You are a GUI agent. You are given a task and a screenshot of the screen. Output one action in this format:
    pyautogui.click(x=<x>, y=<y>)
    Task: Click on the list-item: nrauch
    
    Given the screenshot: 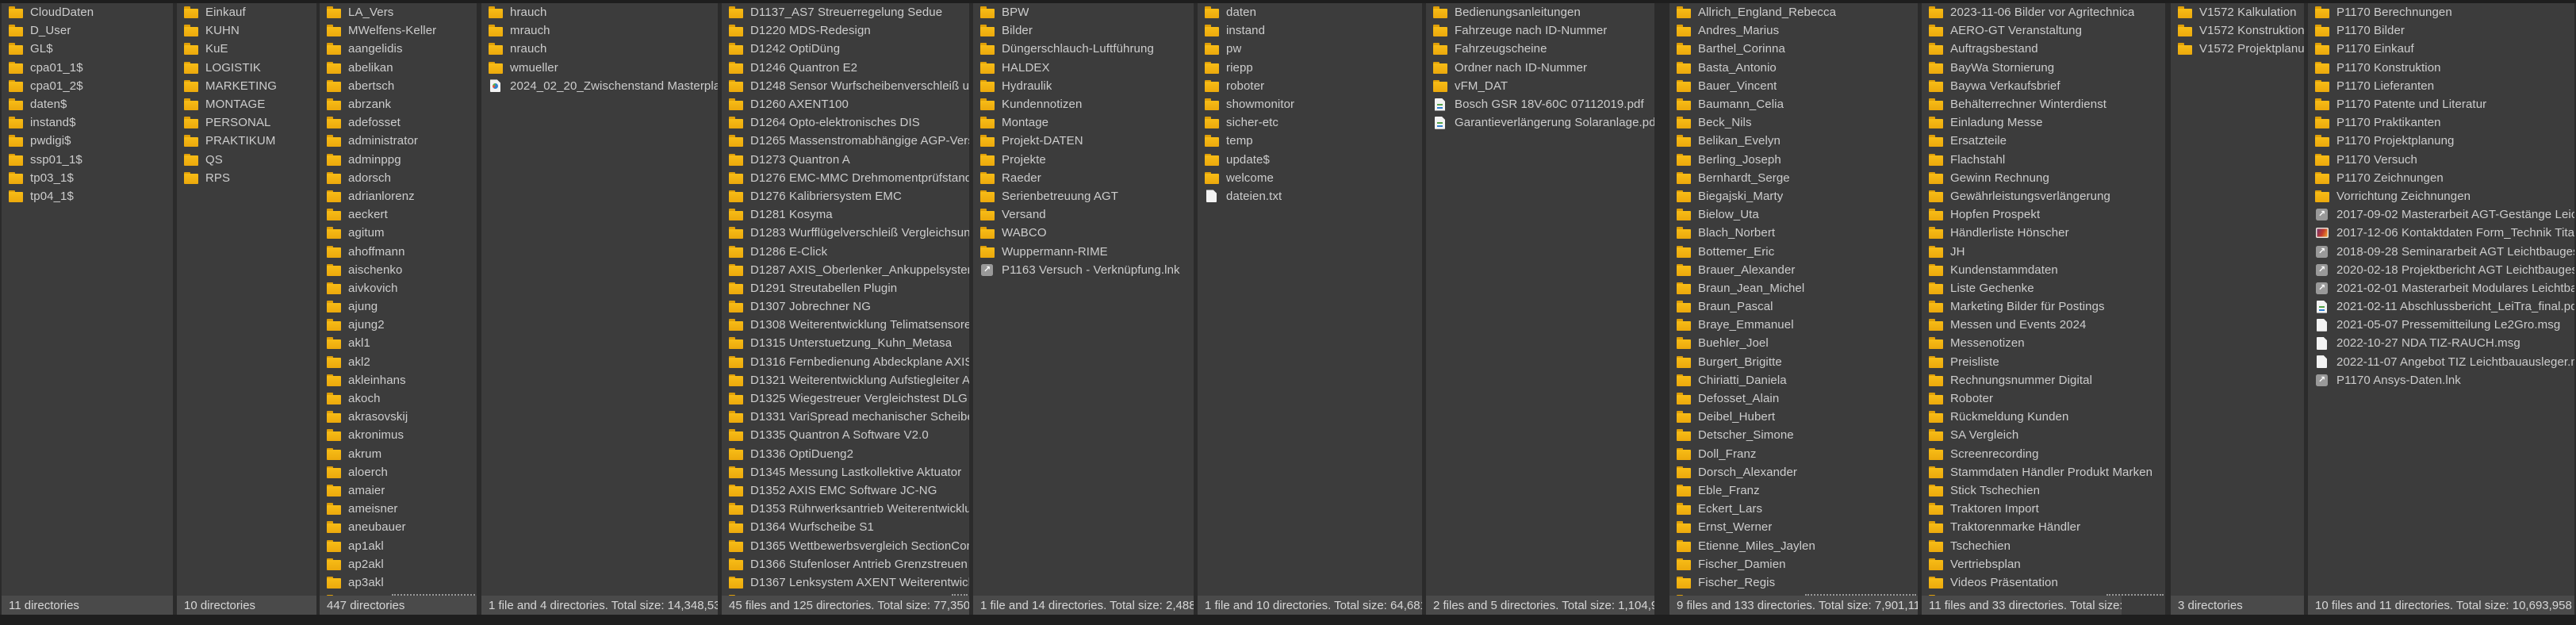 What is the action you would take?
    pyautogui.click(x=599, y=49)
    